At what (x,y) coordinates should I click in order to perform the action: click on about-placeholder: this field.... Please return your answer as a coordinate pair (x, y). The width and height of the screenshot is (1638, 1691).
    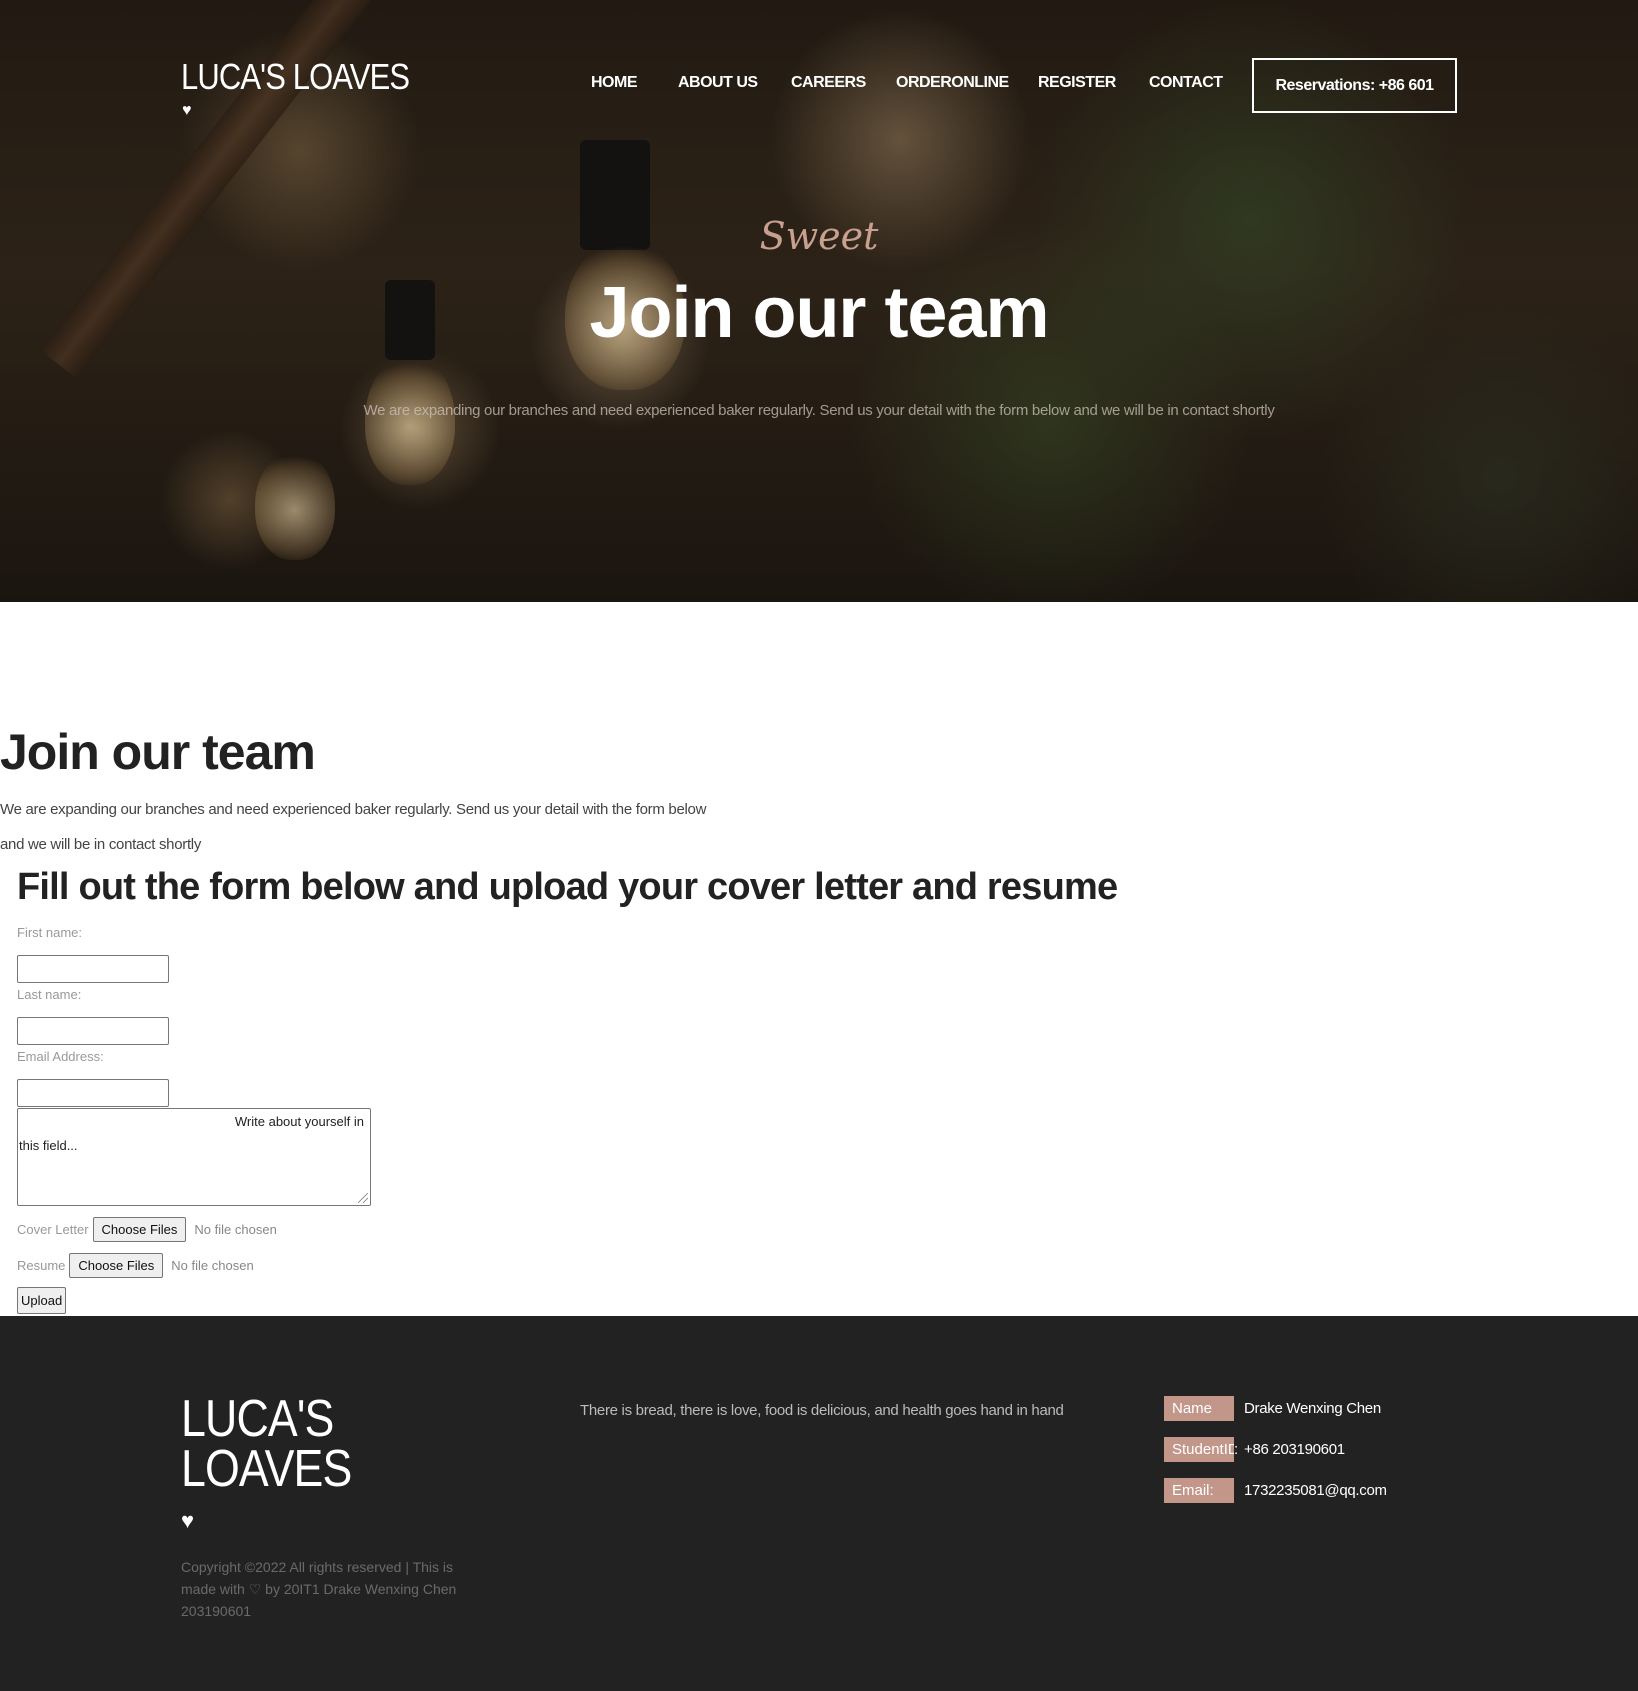
    Looking at the image, I should click on (48, 1145).